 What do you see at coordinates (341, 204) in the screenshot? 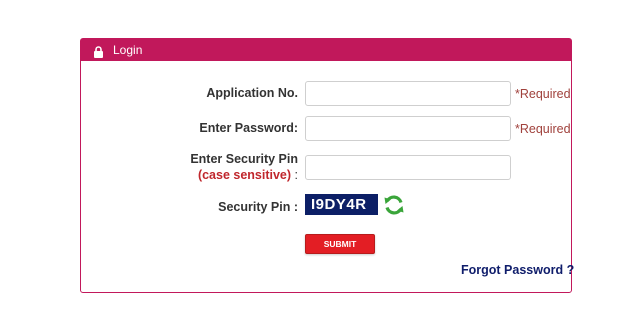
I see `captcha-image: I9DY4R` at bounding box center [341, 204].